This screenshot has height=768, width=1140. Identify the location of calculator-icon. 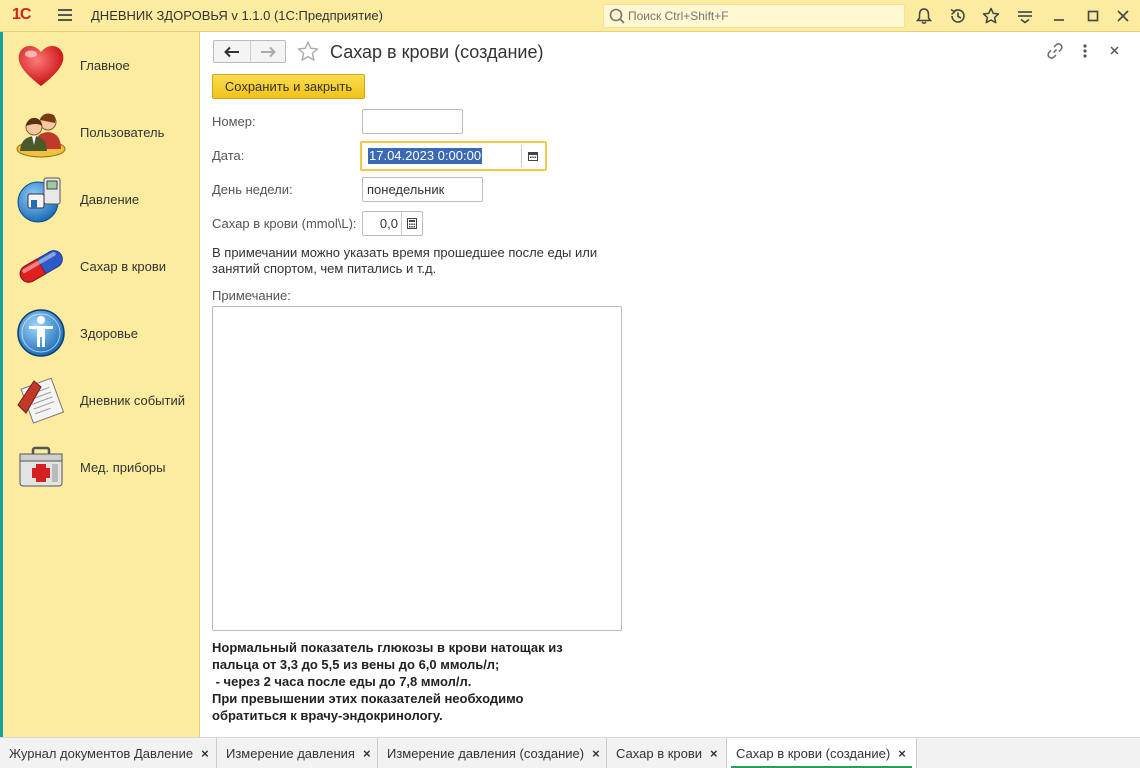
(412, 223).